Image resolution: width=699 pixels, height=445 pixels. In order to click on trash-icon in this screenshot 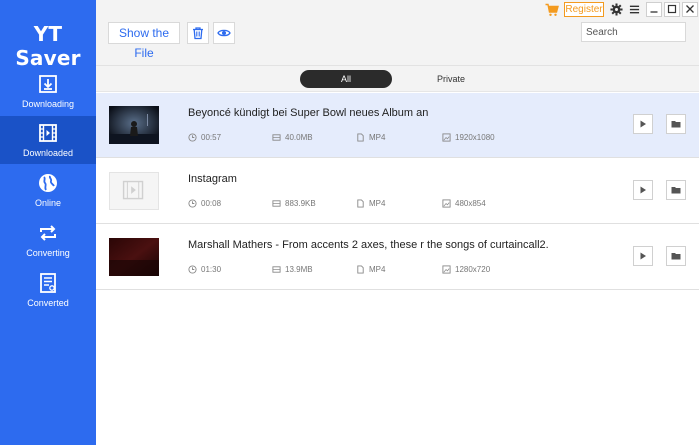, I will do `click(198, 33)`.